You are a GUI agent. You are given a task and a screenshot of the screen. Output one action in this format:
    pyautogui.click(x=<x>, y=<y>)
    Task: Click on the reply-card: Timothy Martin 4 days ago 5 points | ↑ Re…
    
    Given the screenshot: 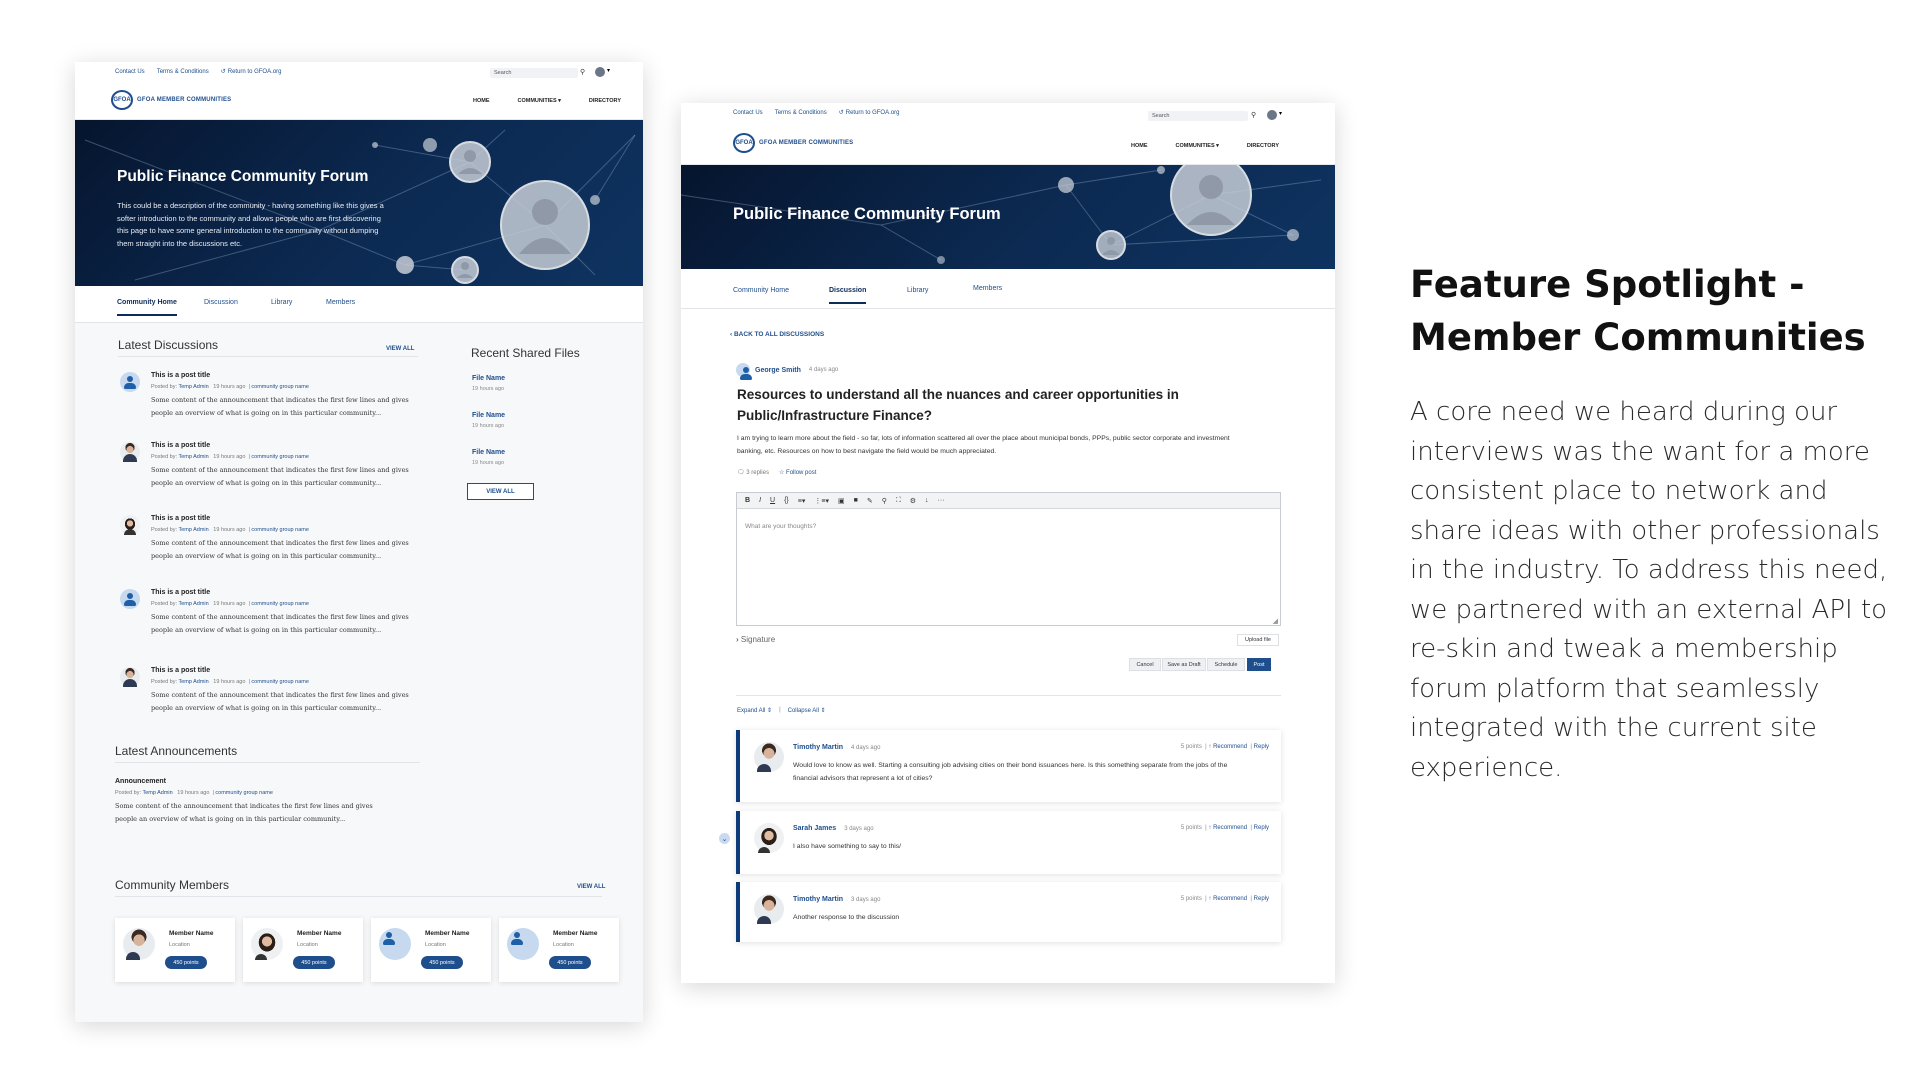 What is the action you would take?
    pyautogui.click(x=1008, y=766)
    